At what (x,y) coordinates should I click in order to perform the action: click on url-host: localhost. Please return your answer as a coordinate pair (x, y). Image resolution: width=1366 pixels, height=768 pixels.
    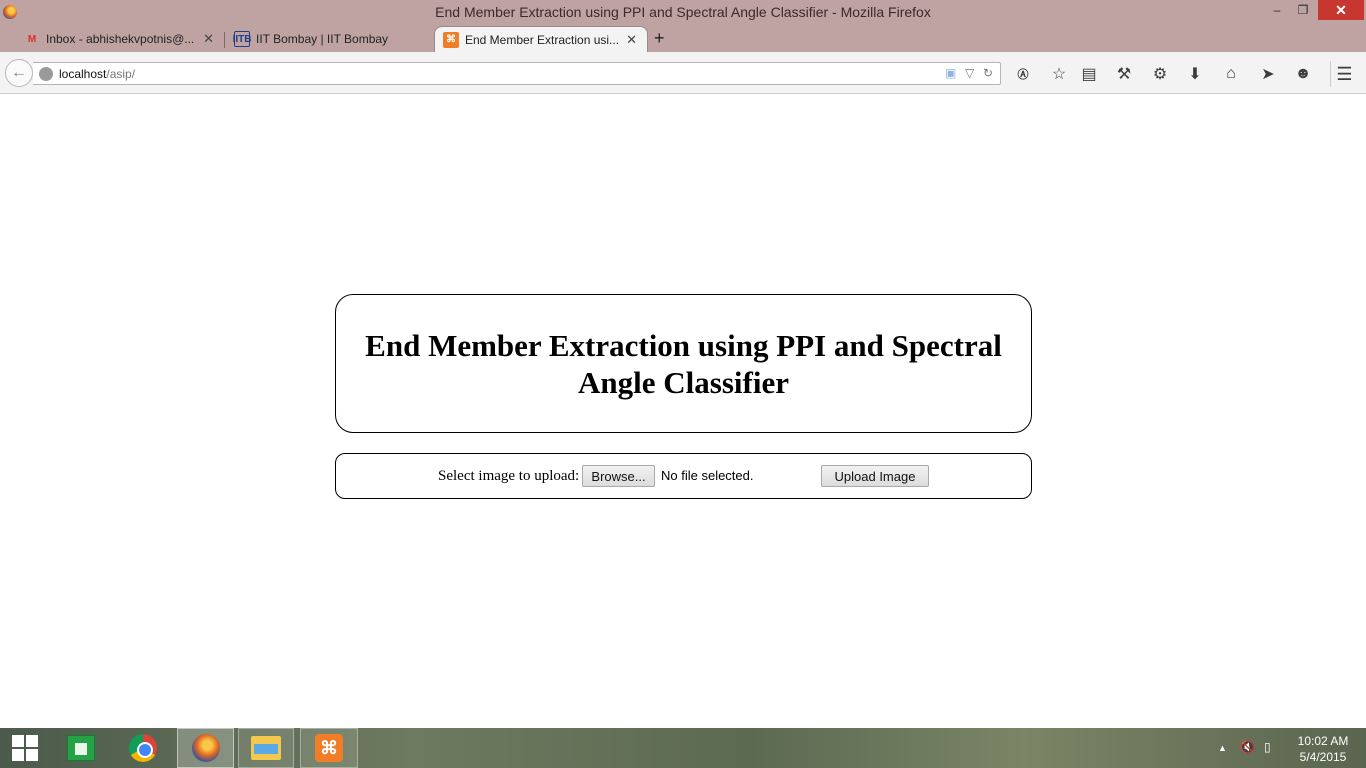
    Looking at the image, I should click on (83, 74).